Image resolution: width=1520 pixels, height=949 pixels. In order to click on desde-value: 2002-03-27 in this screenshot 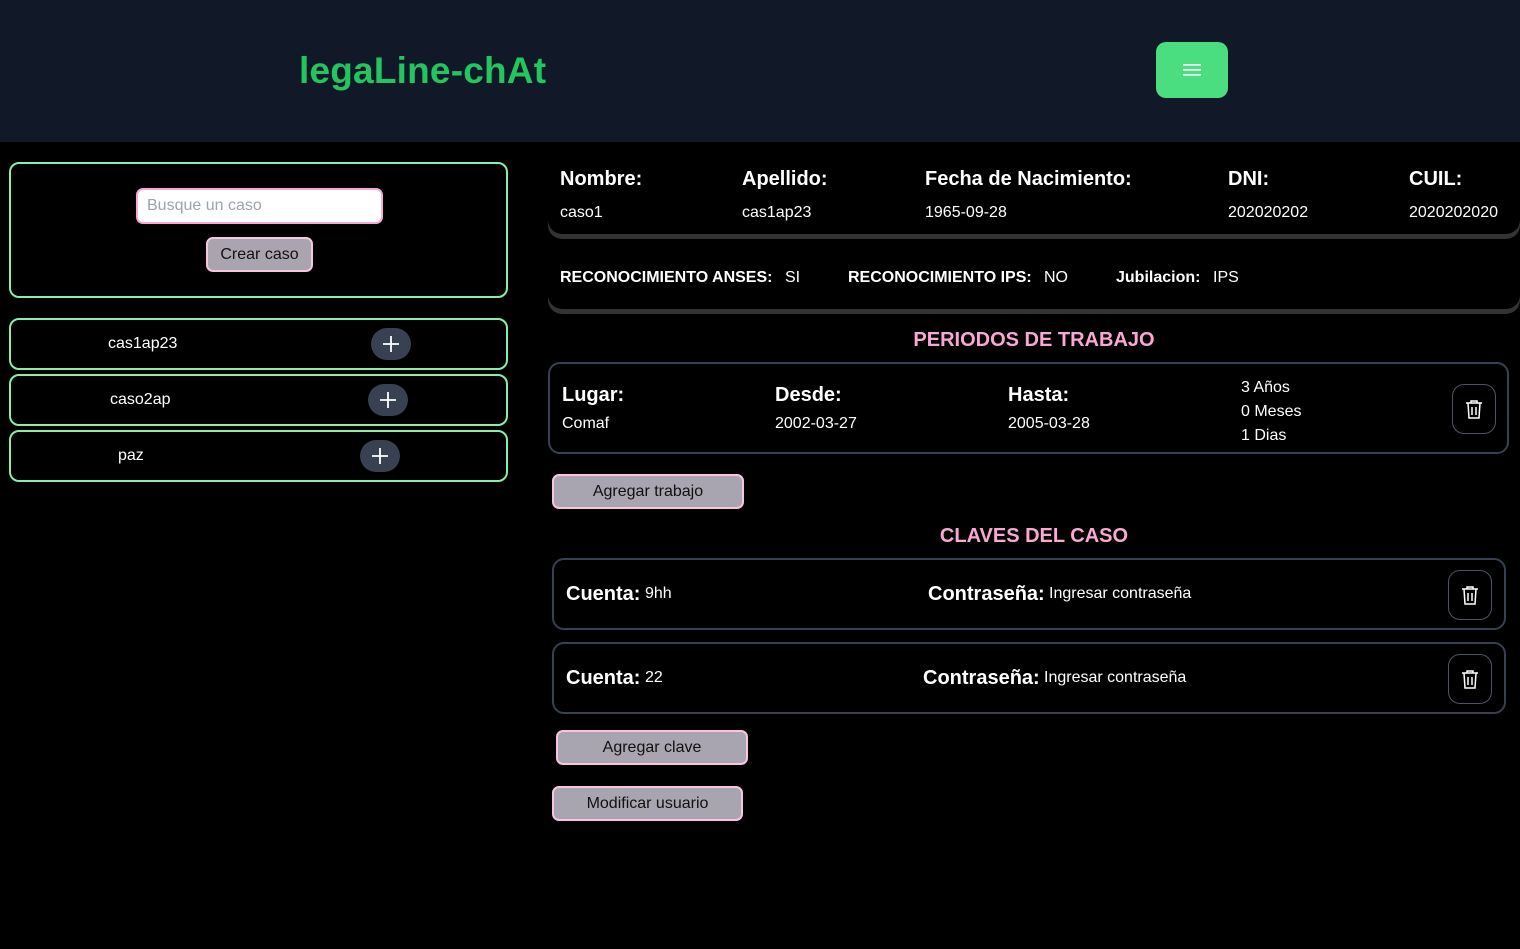, I will do `click(816, 423)`.